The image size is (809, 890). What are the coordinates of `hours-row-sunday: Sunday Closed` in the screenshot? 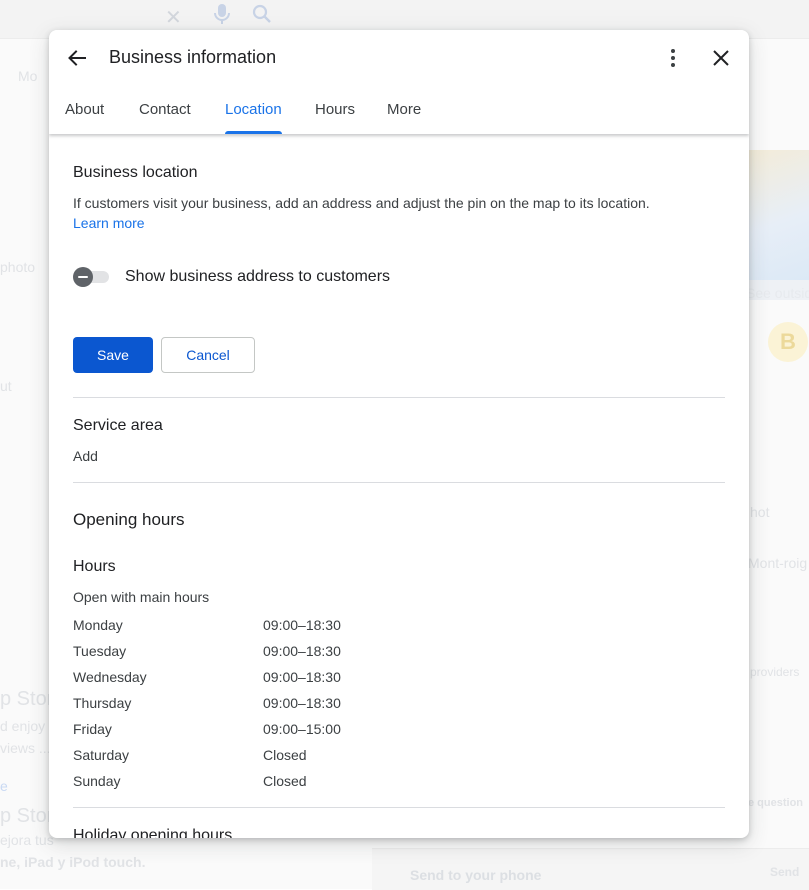 It's located at (273, 783).